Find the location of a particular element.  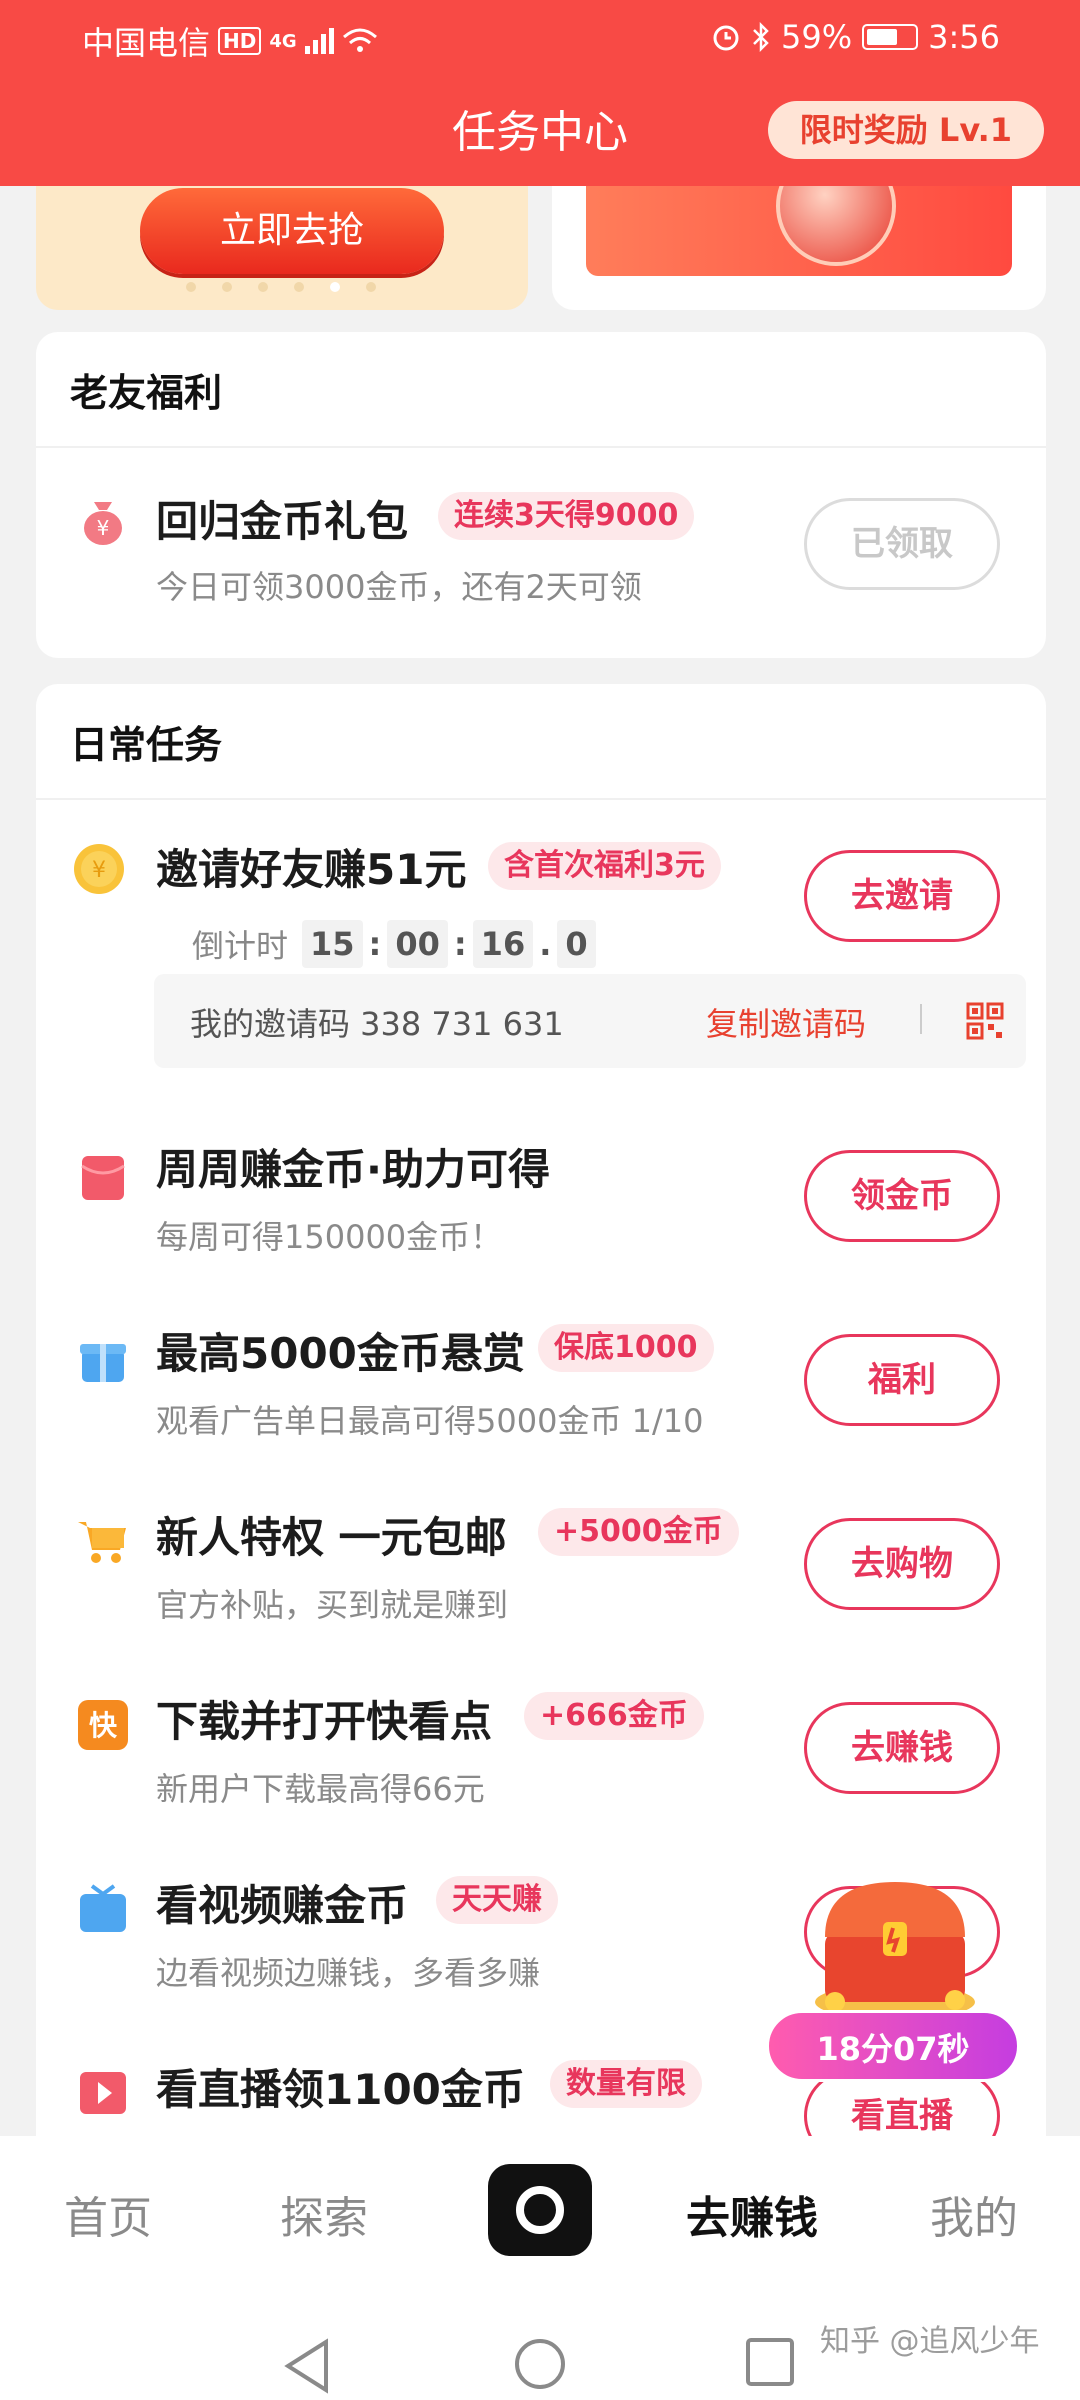

task-desc: 今日可领3000金币，还有2天可领 is located at coordinates (399, 587).